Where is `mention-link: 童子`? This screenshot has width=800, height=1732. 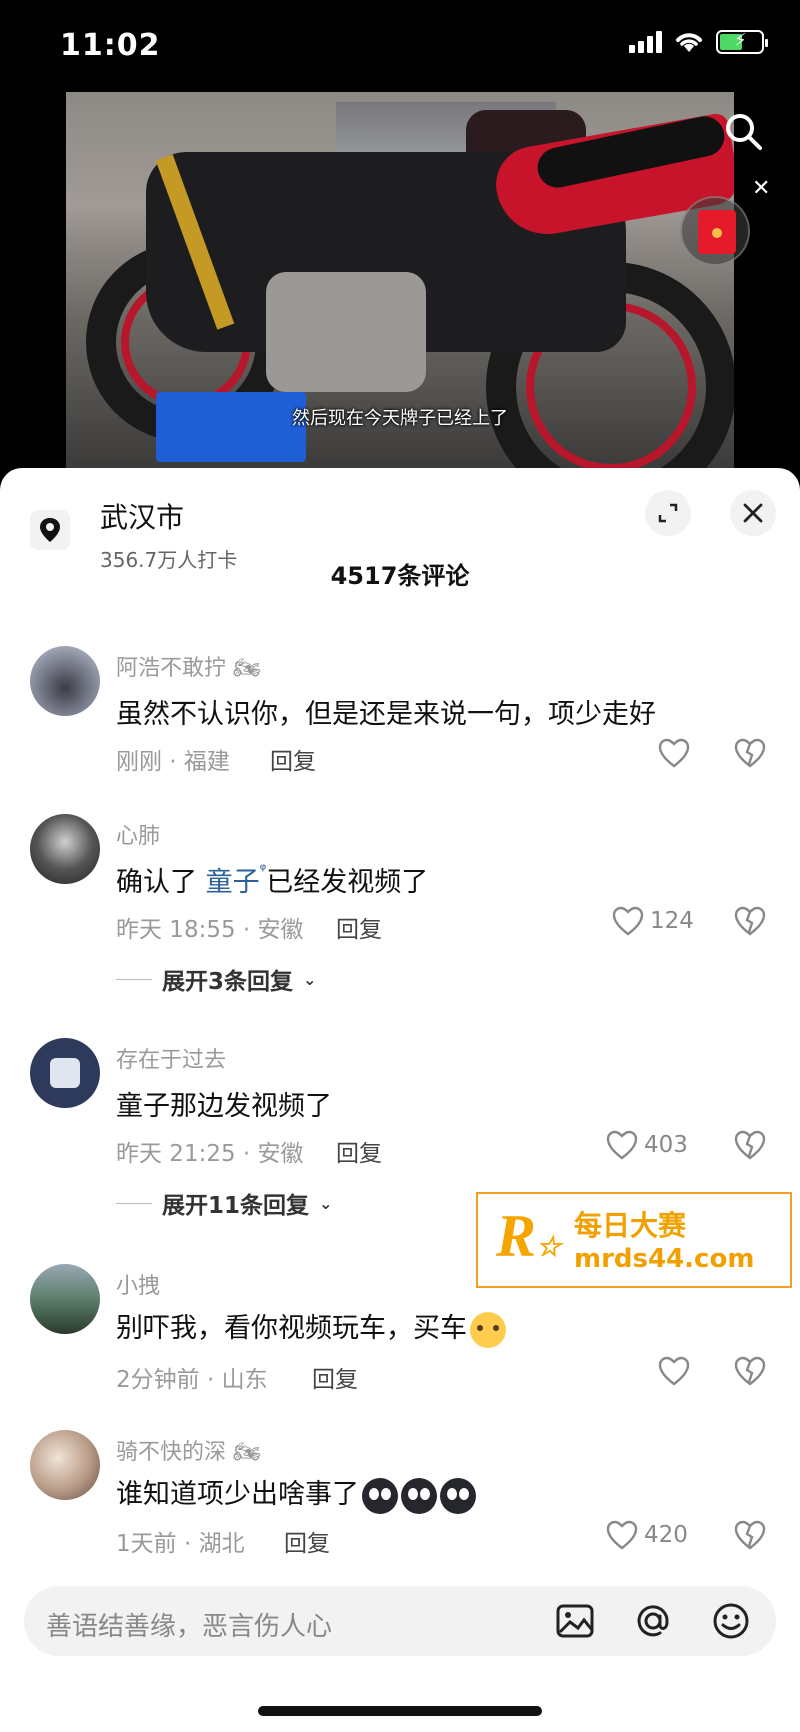 mention-link: 童子 is located at coordinates (233, 882).